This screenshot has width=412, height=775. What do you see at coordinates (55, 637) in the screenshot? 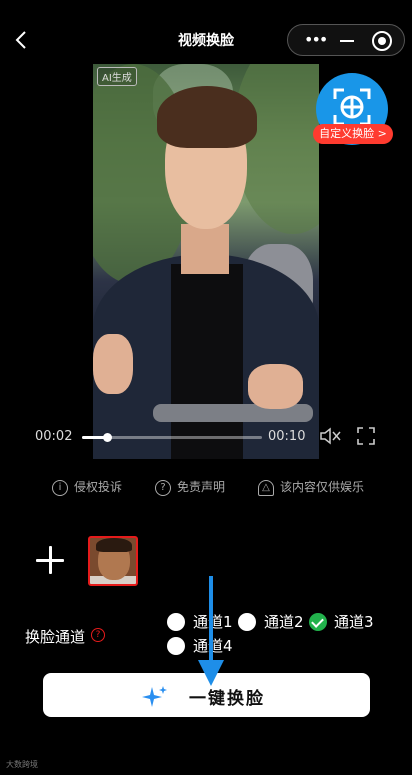
I see `channel-label: 换脸通道` at bounding box center [55, 637].